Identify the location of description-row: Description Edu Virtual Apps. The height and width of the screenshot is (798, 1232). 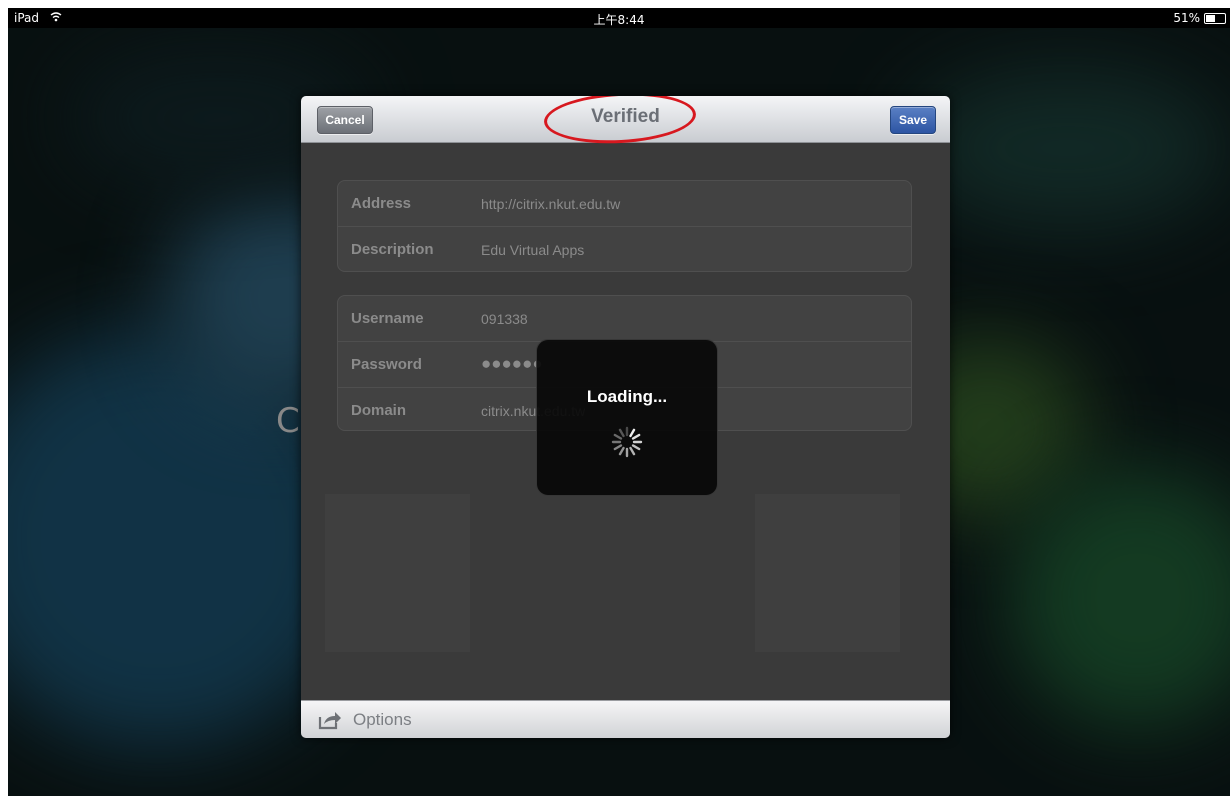
(624, 249).